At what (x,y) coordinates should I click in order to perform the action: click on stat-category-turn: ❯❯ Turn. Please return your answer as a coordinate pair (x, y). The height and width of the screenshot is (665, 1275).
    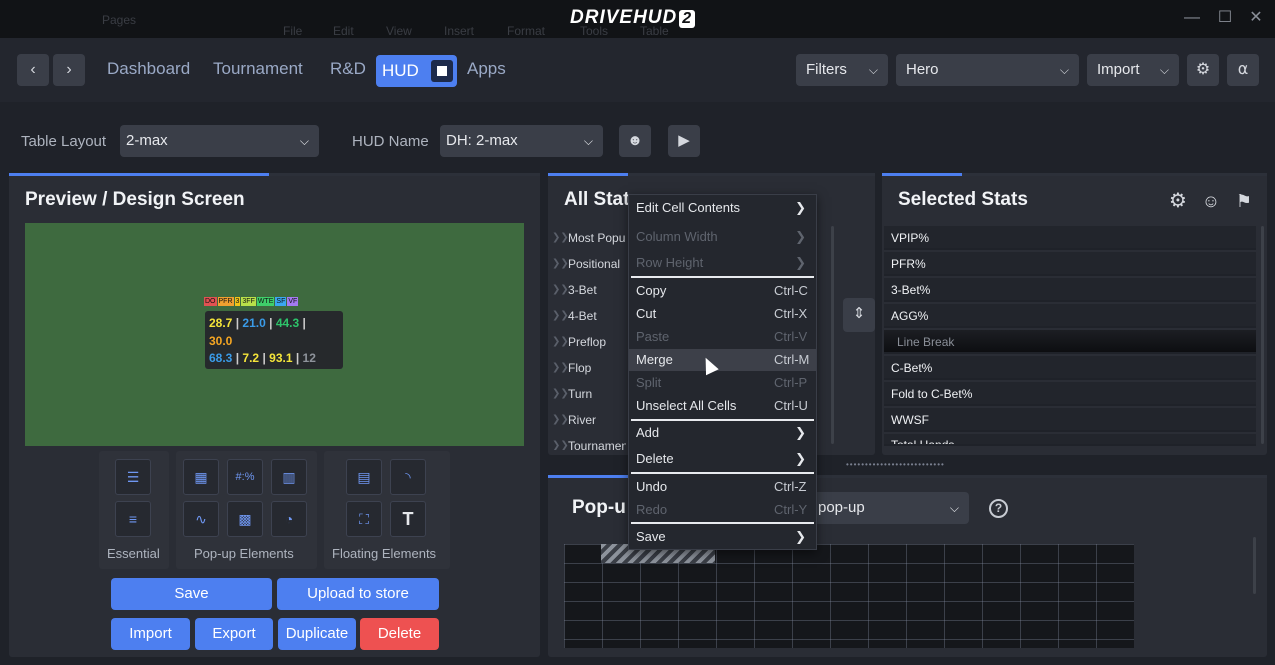
    Looking at the image, I should click on (589, 394).